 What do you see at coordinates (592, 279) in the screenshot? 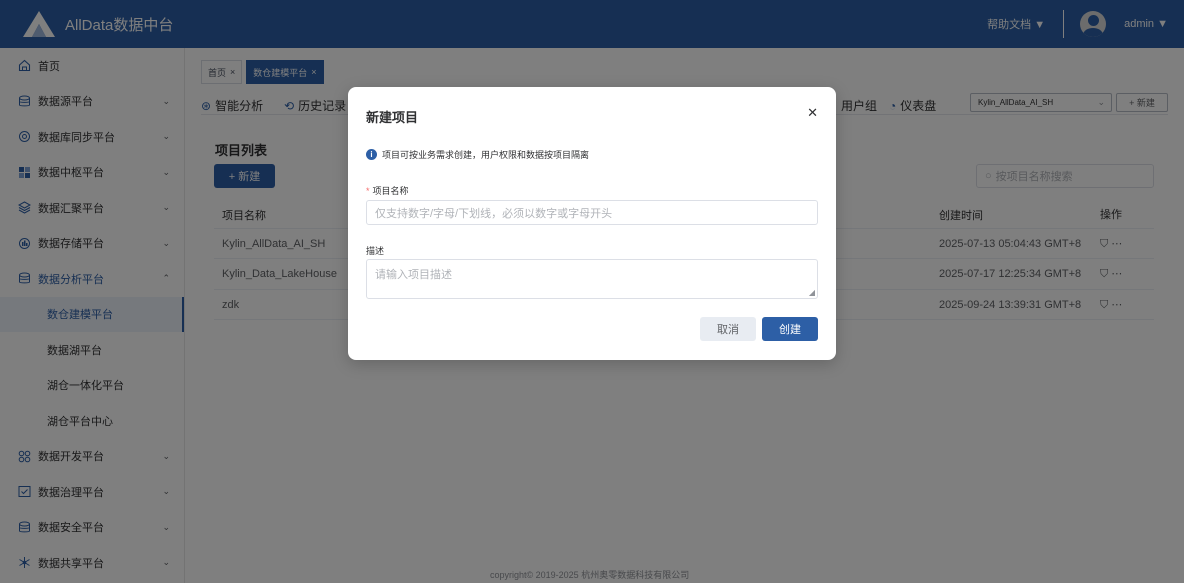
I see `description-textarea: 请输入项目描述 ◢` at bounding box center [592, 279].